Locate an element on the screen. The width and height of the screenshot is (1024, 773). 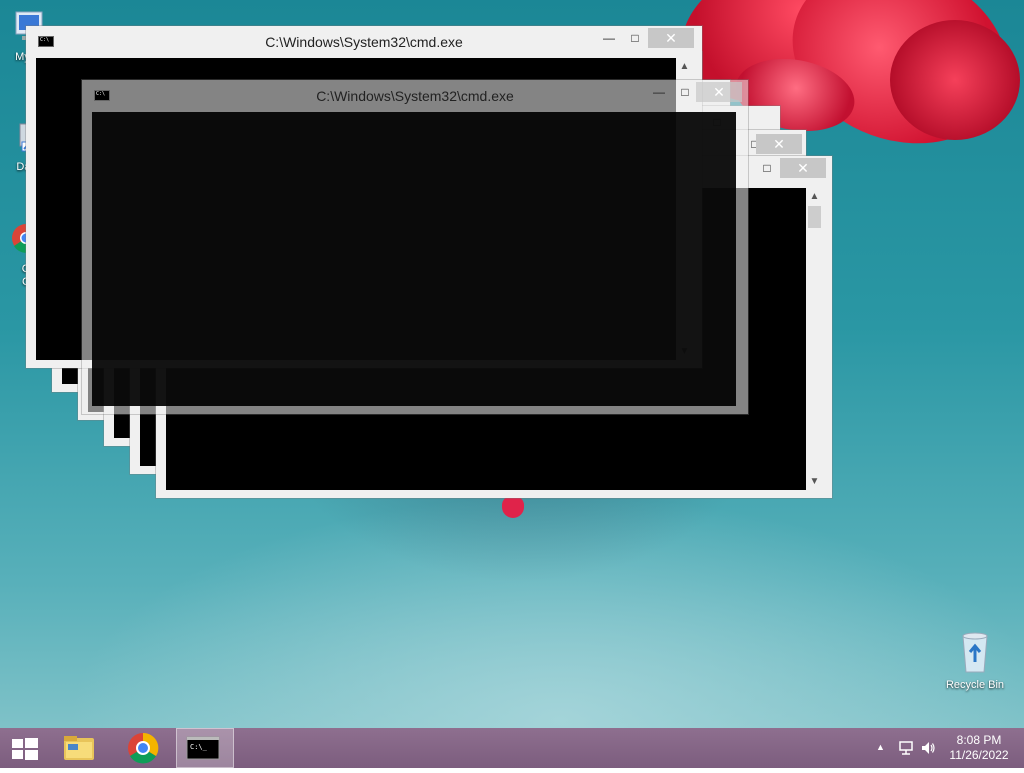
taskbar: C:\_ ▲ 8:08 PM 11/26/2022 is located at coordinates (512, 748).